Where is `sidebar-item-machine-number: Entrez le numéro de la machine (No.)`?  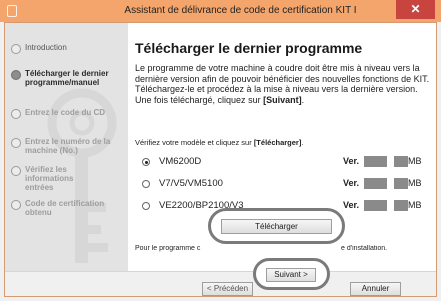 sidebar-item-machine-number: Entrez le numéro de la machine (No.) is located at coordinates (68, 146).